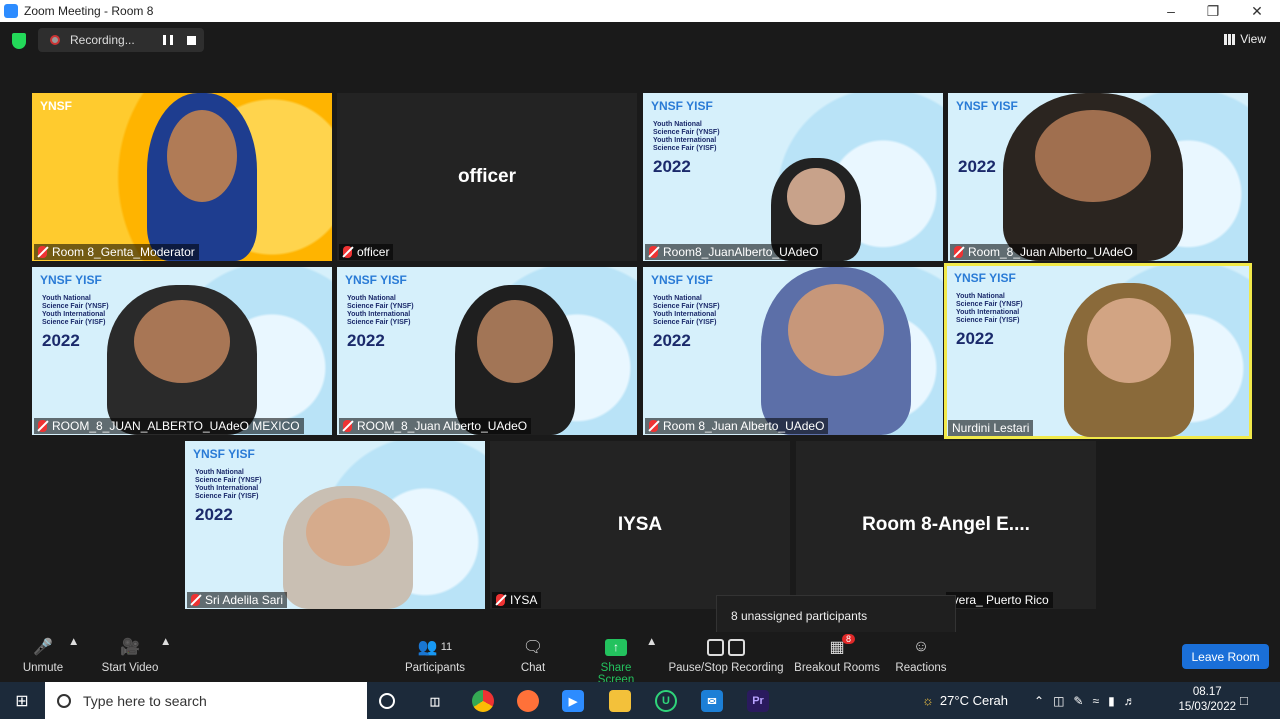  I want to click on participants-icon: 👥, so click(427, 647).